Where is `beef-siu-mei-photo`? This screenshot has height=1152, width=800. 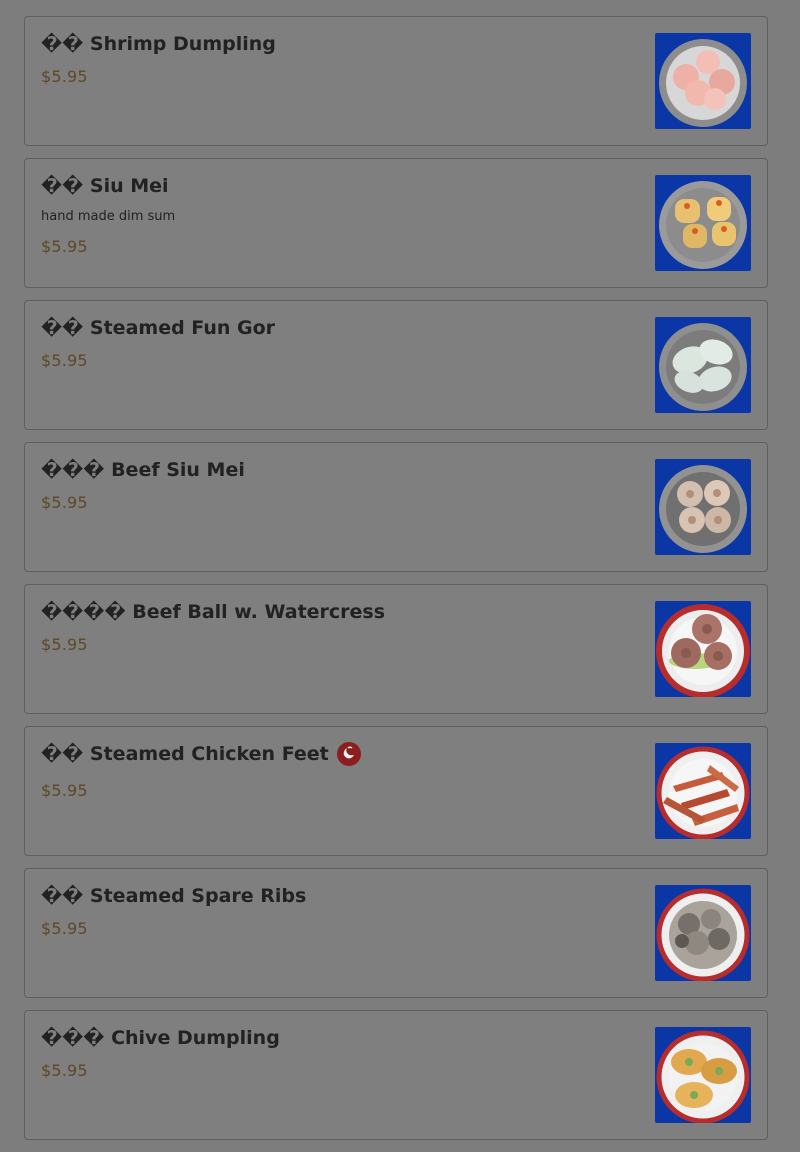 beef-siu-mei-photo is located at coordinates (703, 507).